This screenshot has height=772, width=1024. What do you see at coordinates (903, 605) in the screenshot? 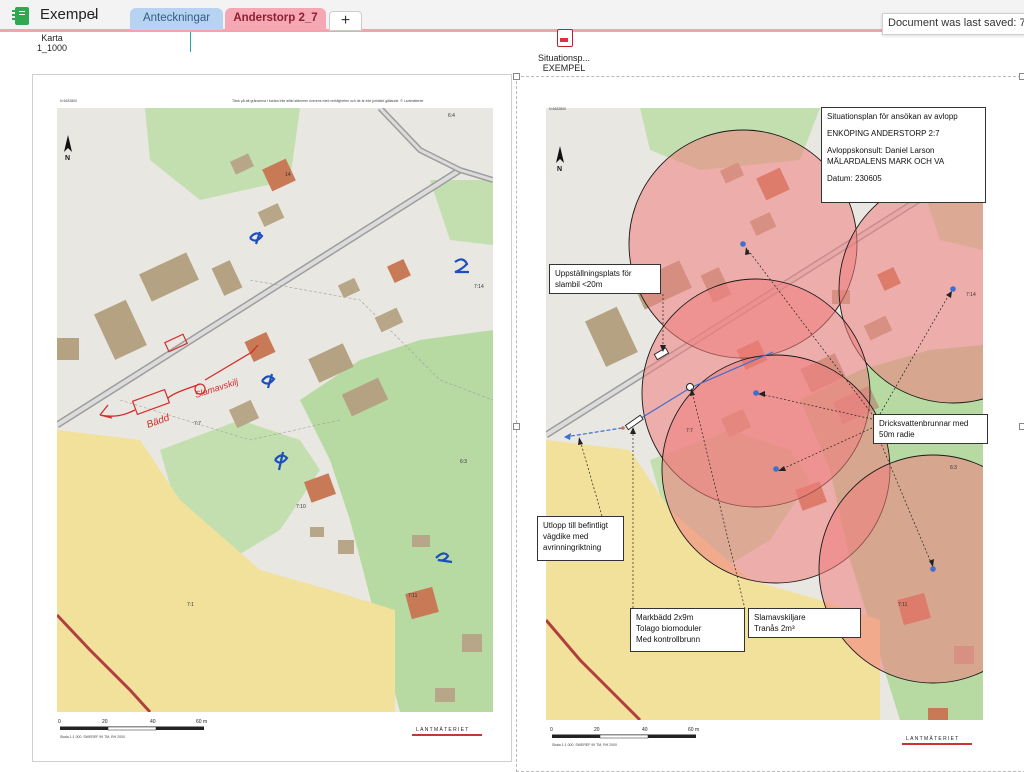
I see `parcel-label: 7:11` at bounding box center [903, 605].